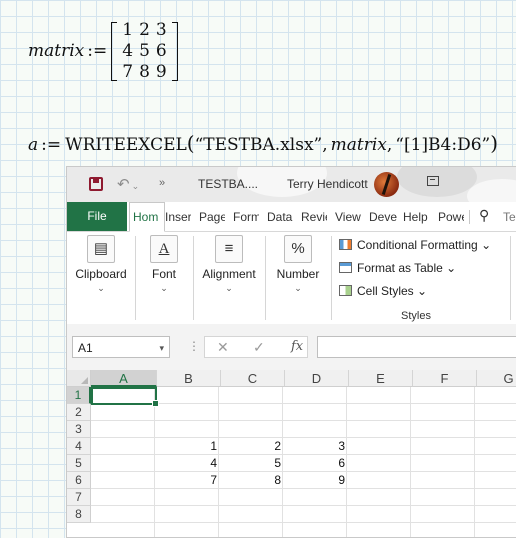 The image size is (516, 538). Describe the element at coordinates (121, 347) in the screenshot. I see `name-box: A1 ▾` at that location.